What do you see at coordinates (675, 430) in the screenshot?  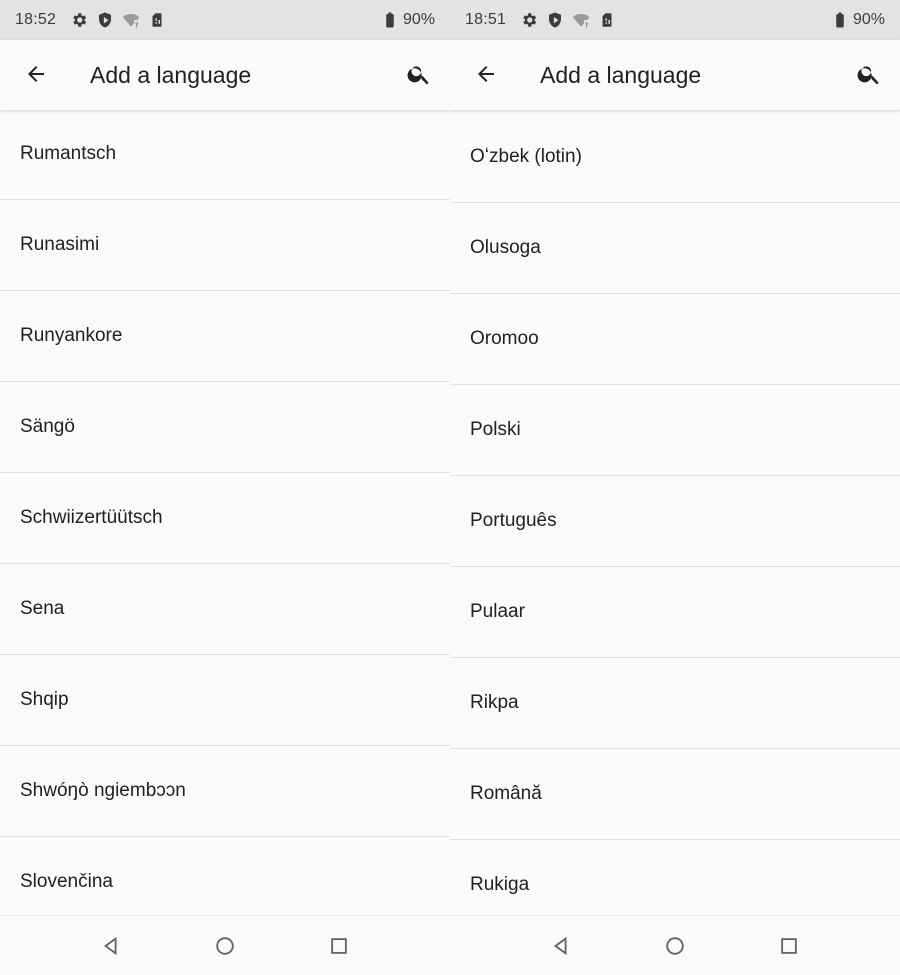 I see `language-item: Polski` at bounding box center [675, 430].